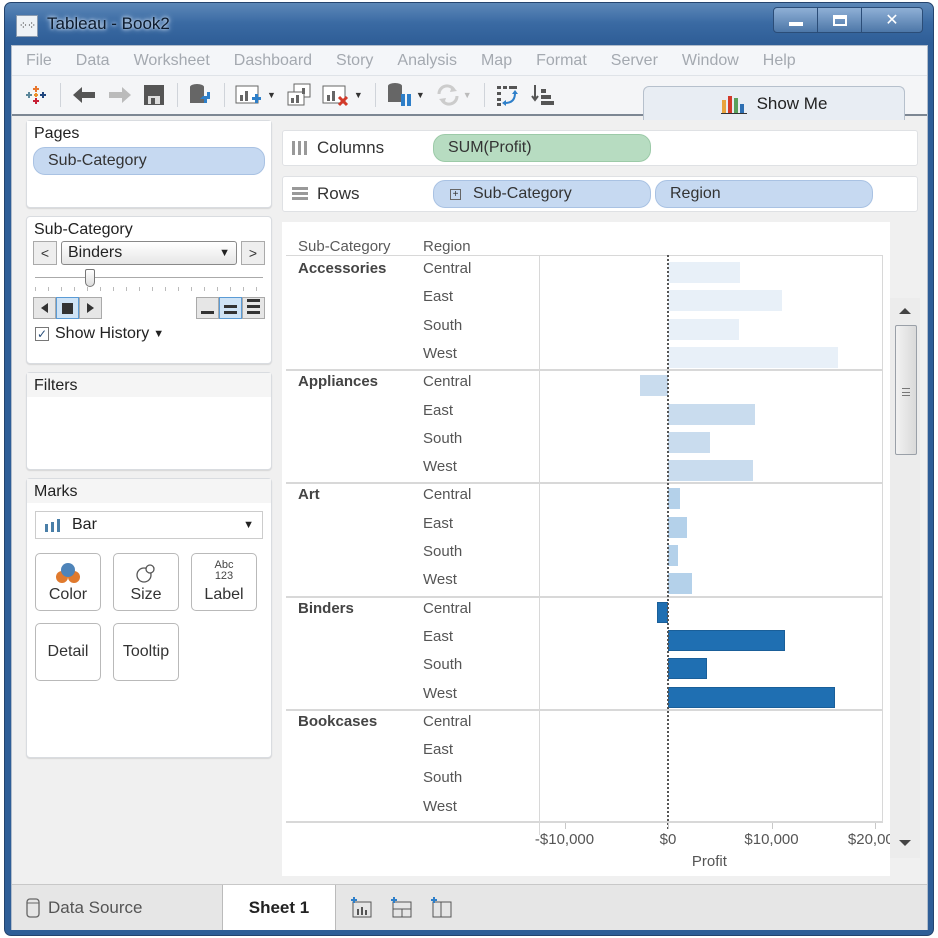 This screenshot has width=938, height=938. Describe the element at coordinates (224, 582) in the screenshot. I see `label-button: Abc 123 Label` at that location.